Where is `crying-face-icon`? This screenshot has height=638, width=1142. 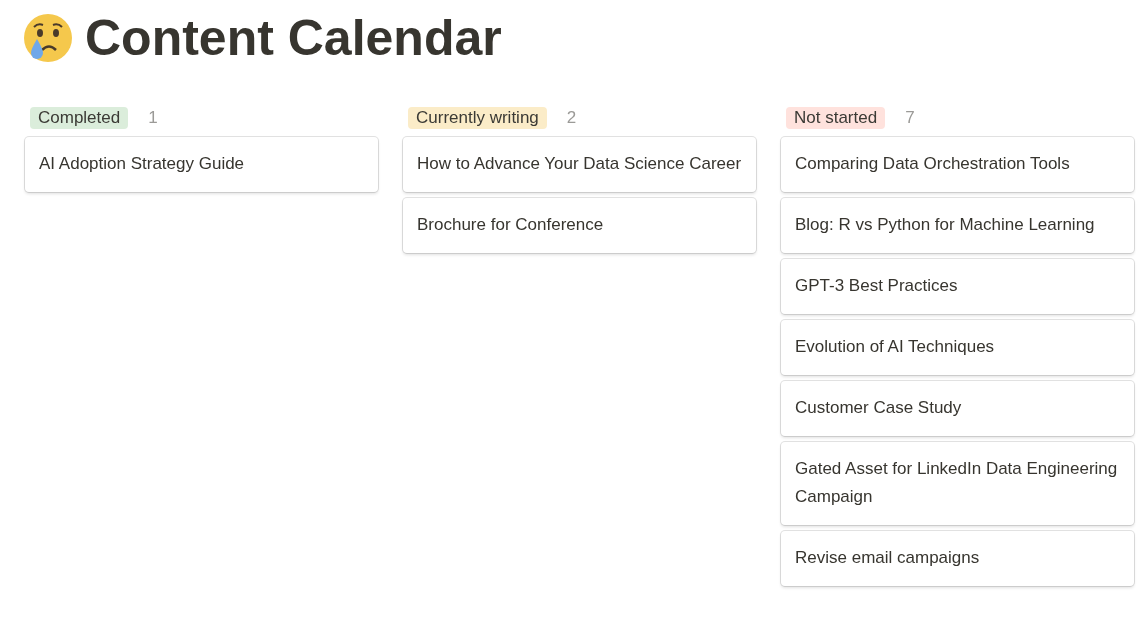
crying-face-icon is located at coordinates (48, 38).